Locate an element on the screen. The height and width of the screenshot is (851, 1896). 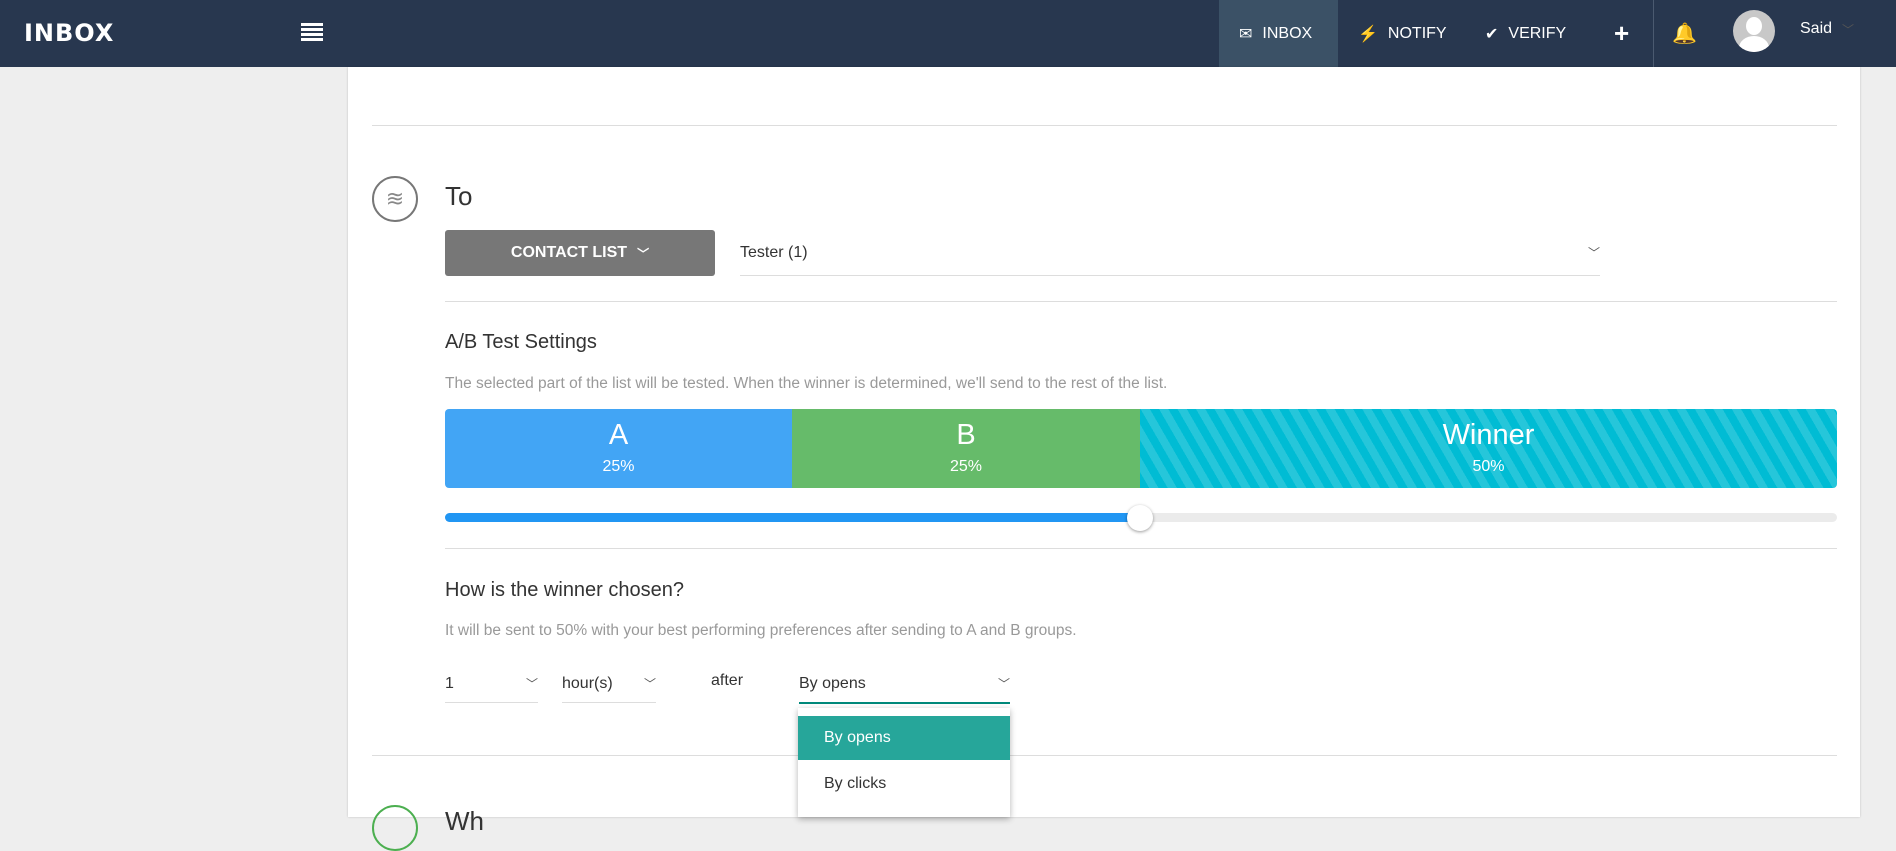
segment-b: B 25% is located at coordinates (966, 448).